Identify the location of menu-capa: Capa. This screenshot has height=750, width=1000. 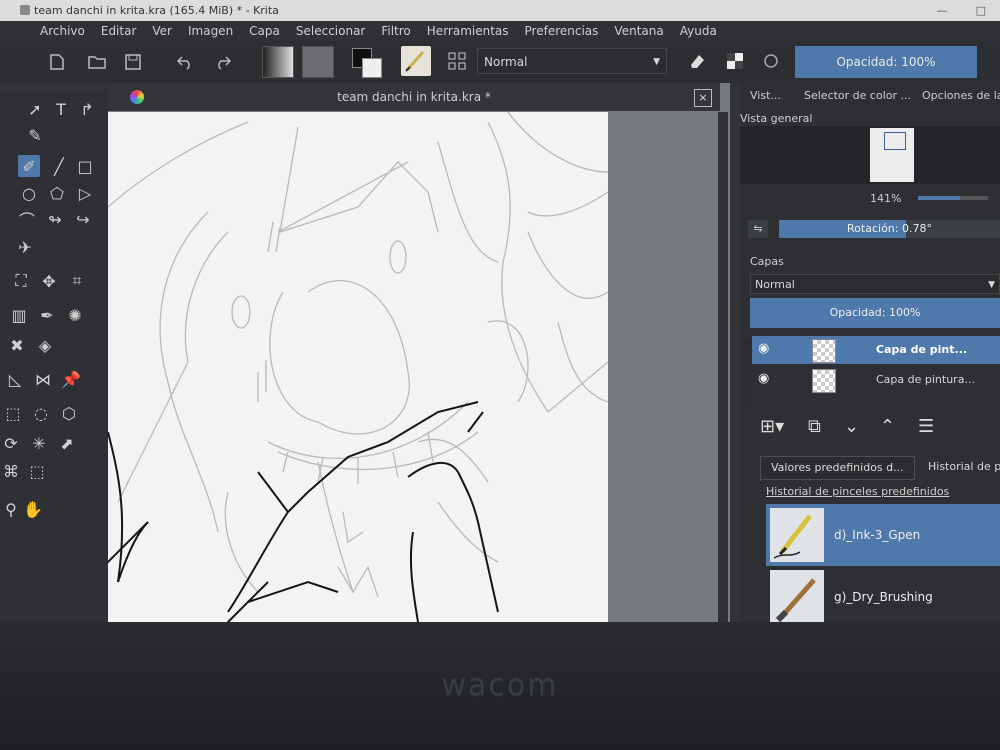
(264, 31).